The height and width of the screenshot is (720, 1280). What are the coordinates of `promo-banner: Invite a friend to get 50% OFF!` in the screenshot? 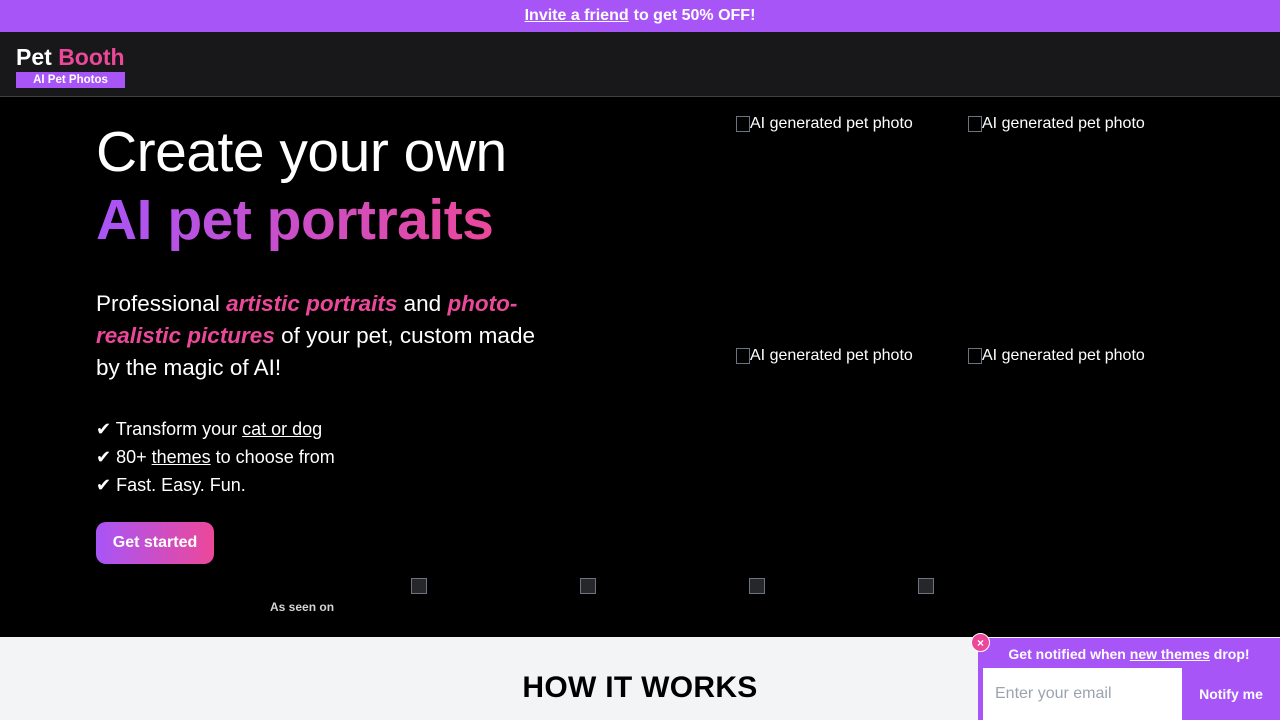 It's located at (640, 16).